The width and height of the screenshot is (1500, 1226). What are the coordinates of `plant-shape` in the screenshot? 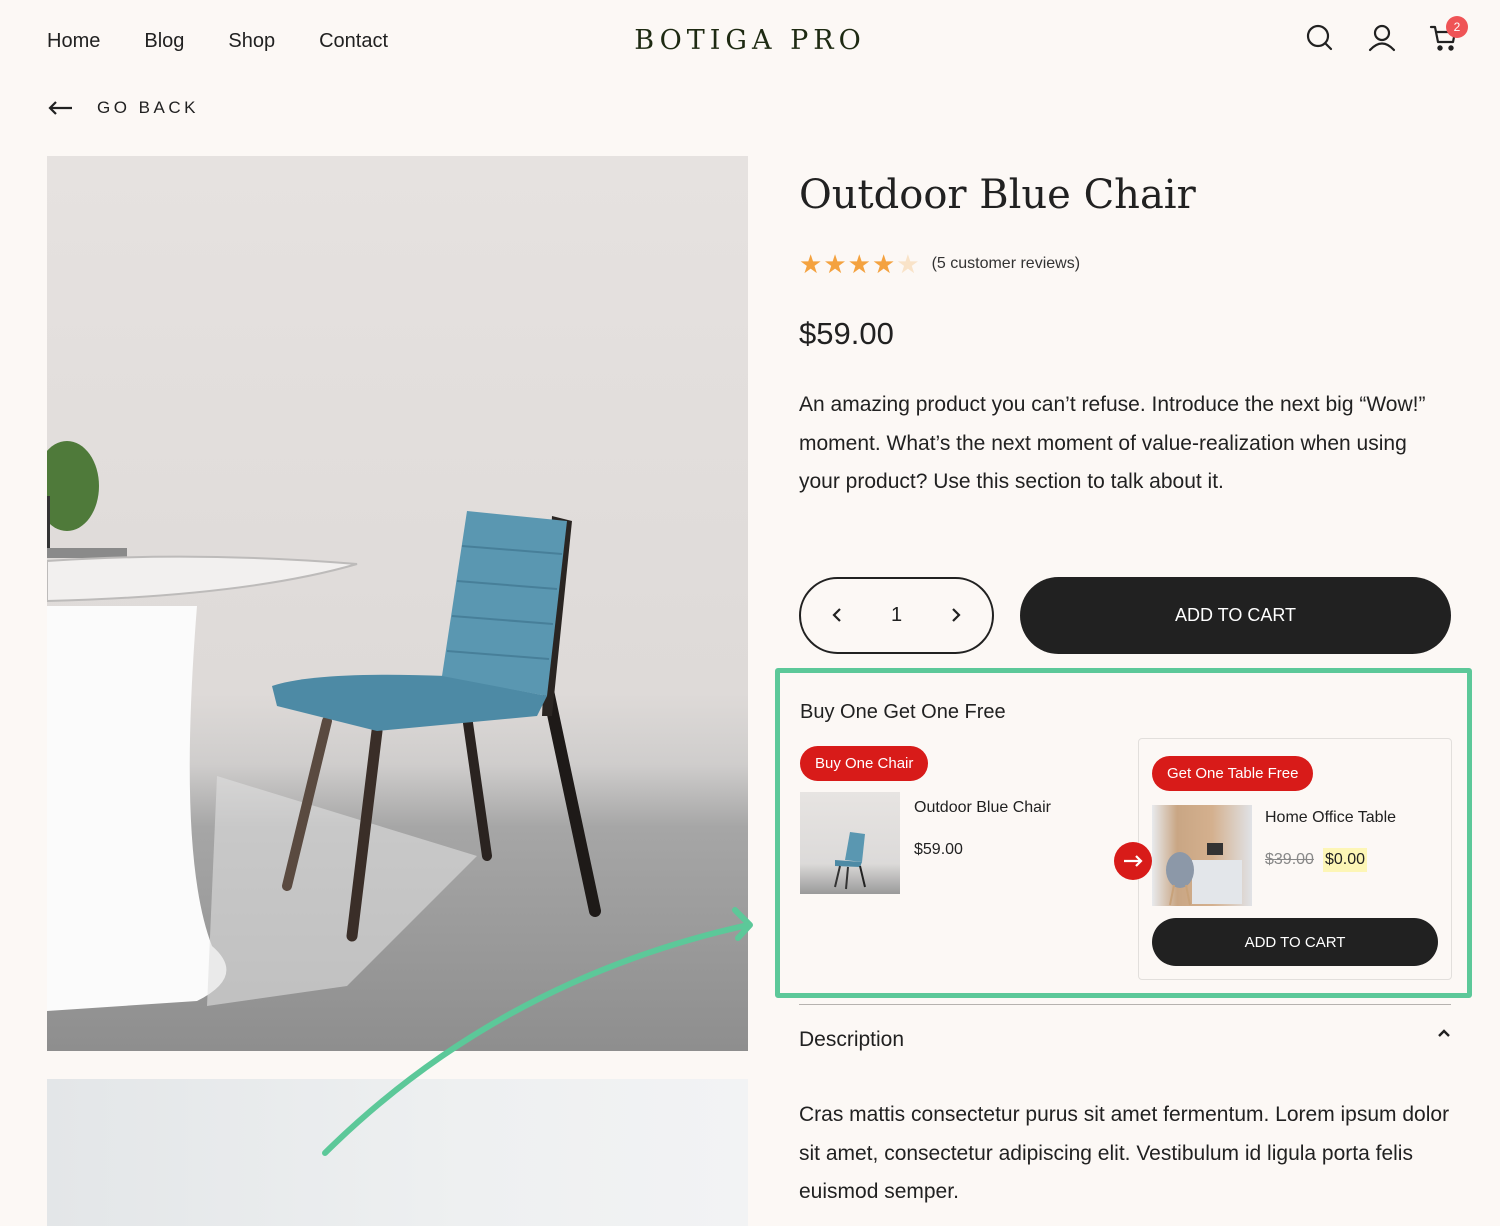 It's located at (73, 486).